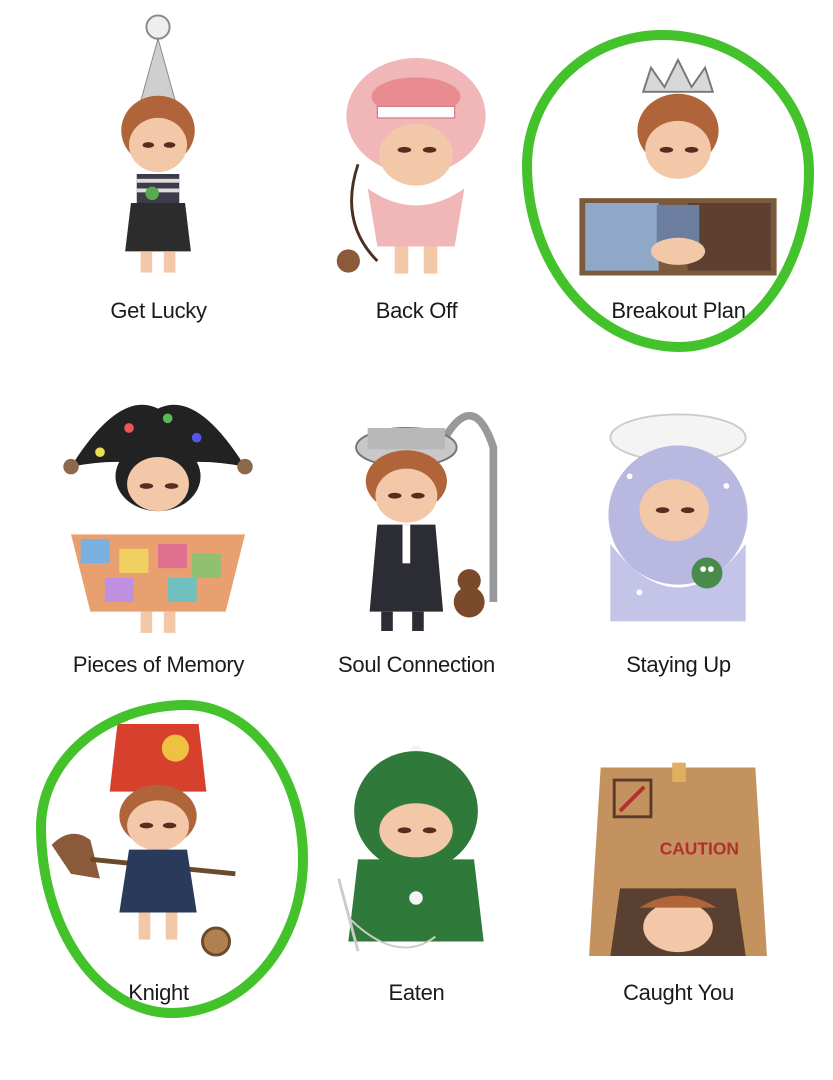 The height and width of the screenshot is (1080, 833). I want to click on figure-name: Pieces of Memory, so click(158, 664).